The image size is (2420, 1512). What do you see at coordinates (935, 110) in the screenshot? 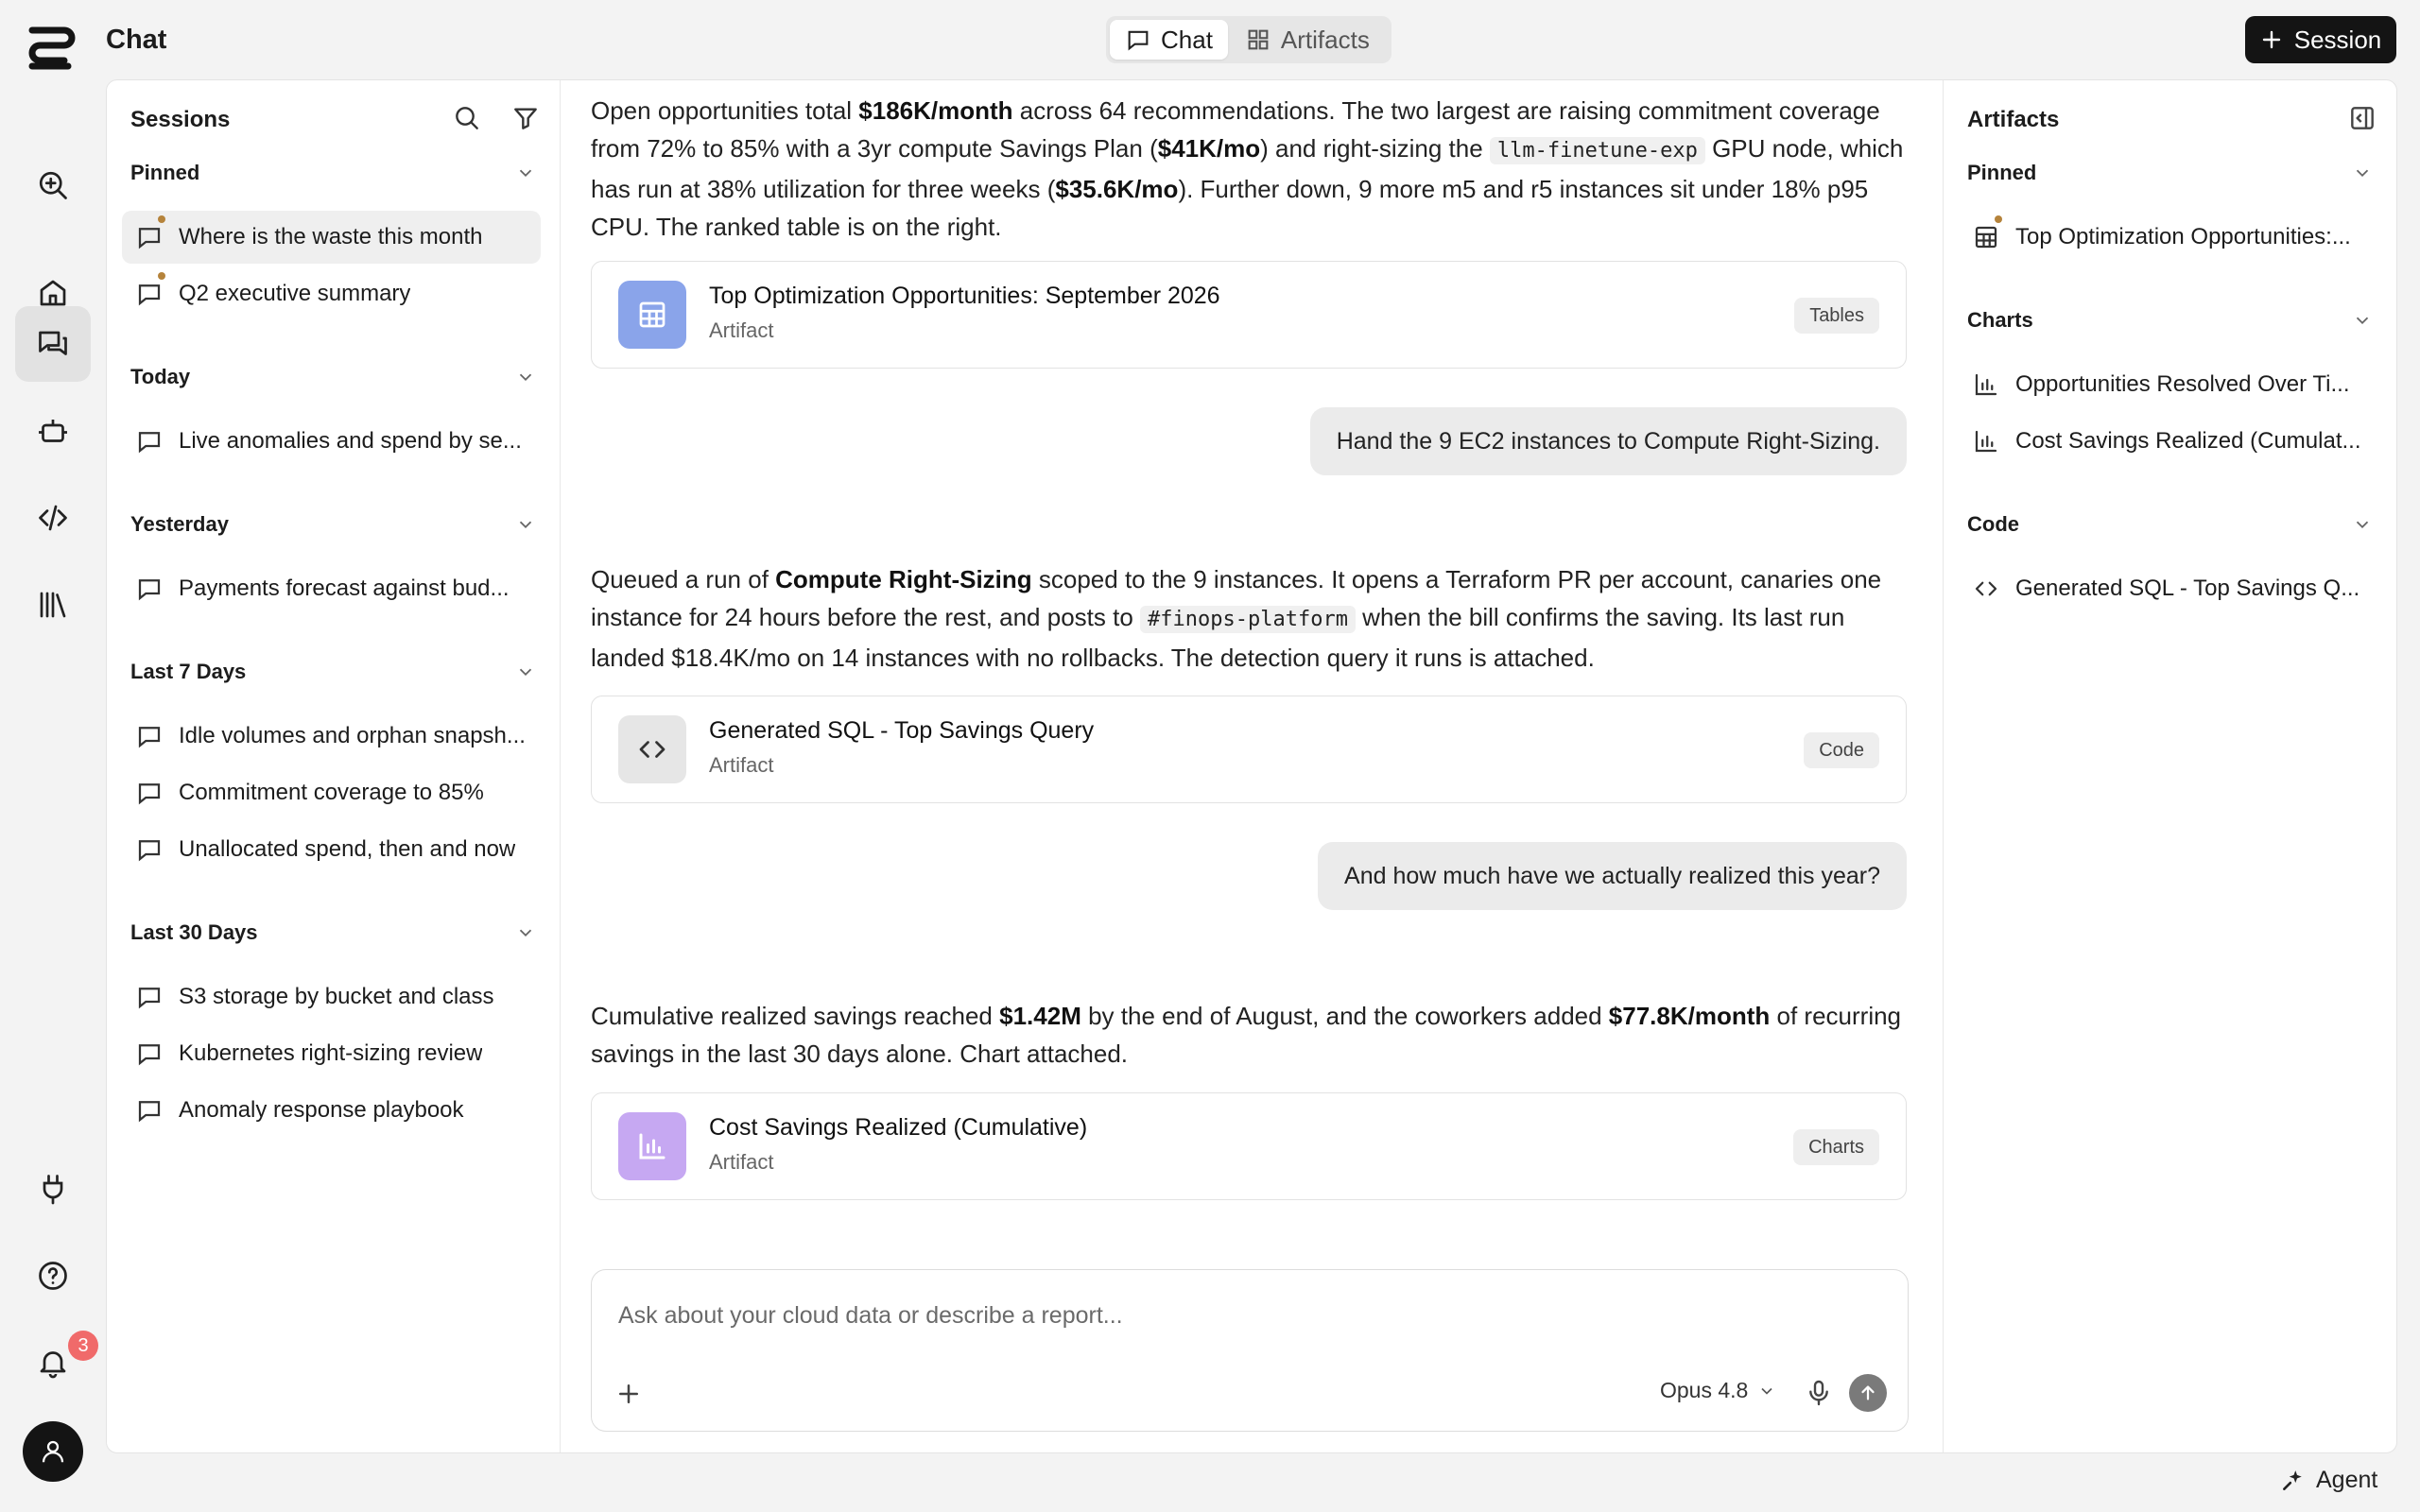
I see `emphasis-value: $186K/month` at bounding box center [935, 110].